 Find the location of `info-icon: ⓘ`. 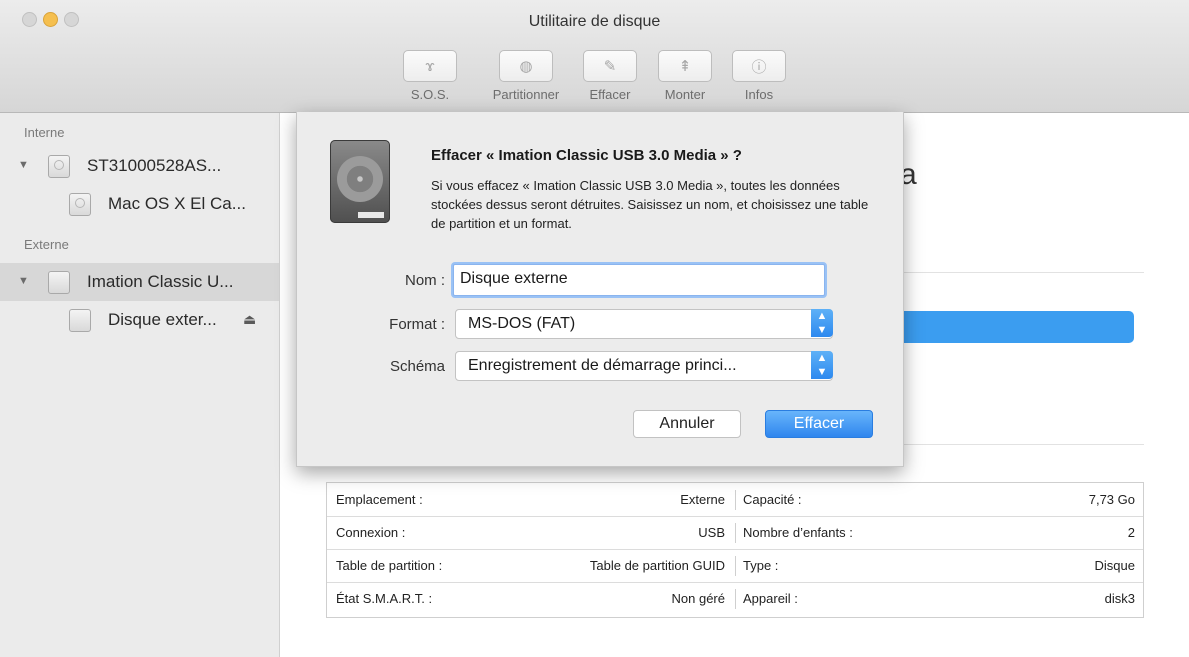

info-icon: ⓘ is located at coordinates (759, 66).